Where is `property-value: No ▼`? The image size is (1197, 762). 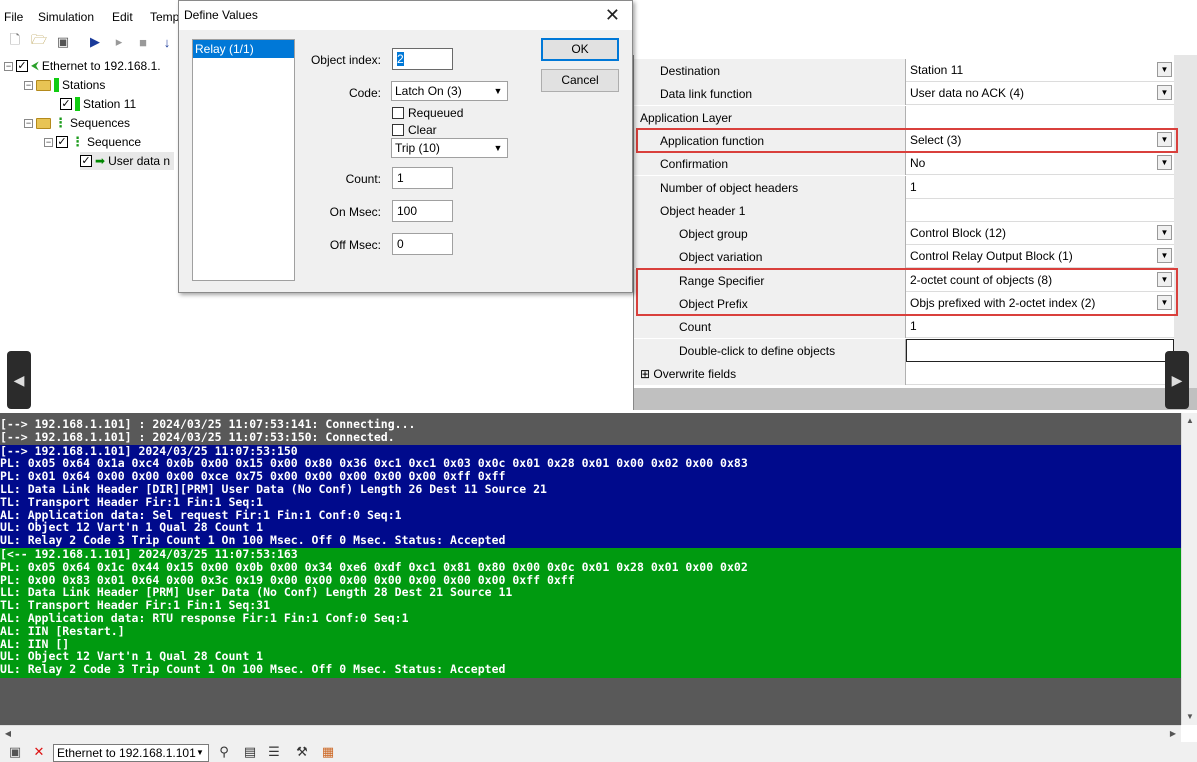 property-value: No ▼ is located at coordinates (1040, 163).